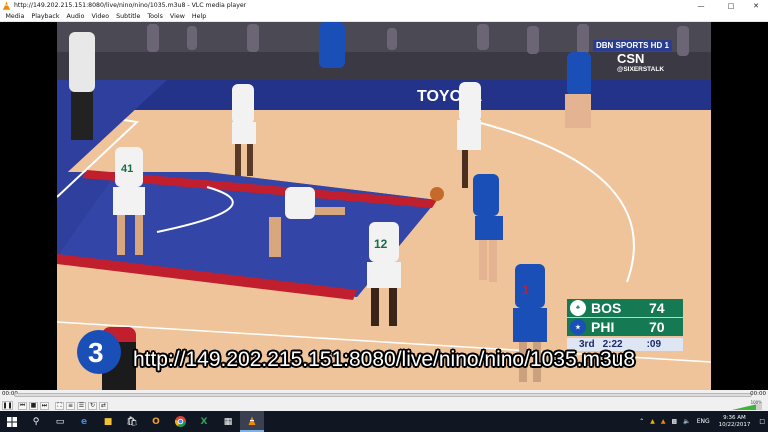 The image size is (768, 432). What do you see at coordinates (657, 327) in the screenshot?
I see `team-score-phi: 70` at bounding box center [657, 327].